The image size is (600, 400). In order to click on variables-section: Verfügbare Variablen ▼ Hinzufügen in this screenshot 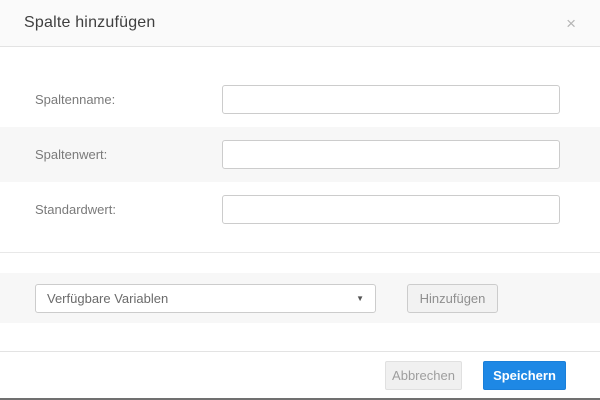, I will do `click(300, 298)`.